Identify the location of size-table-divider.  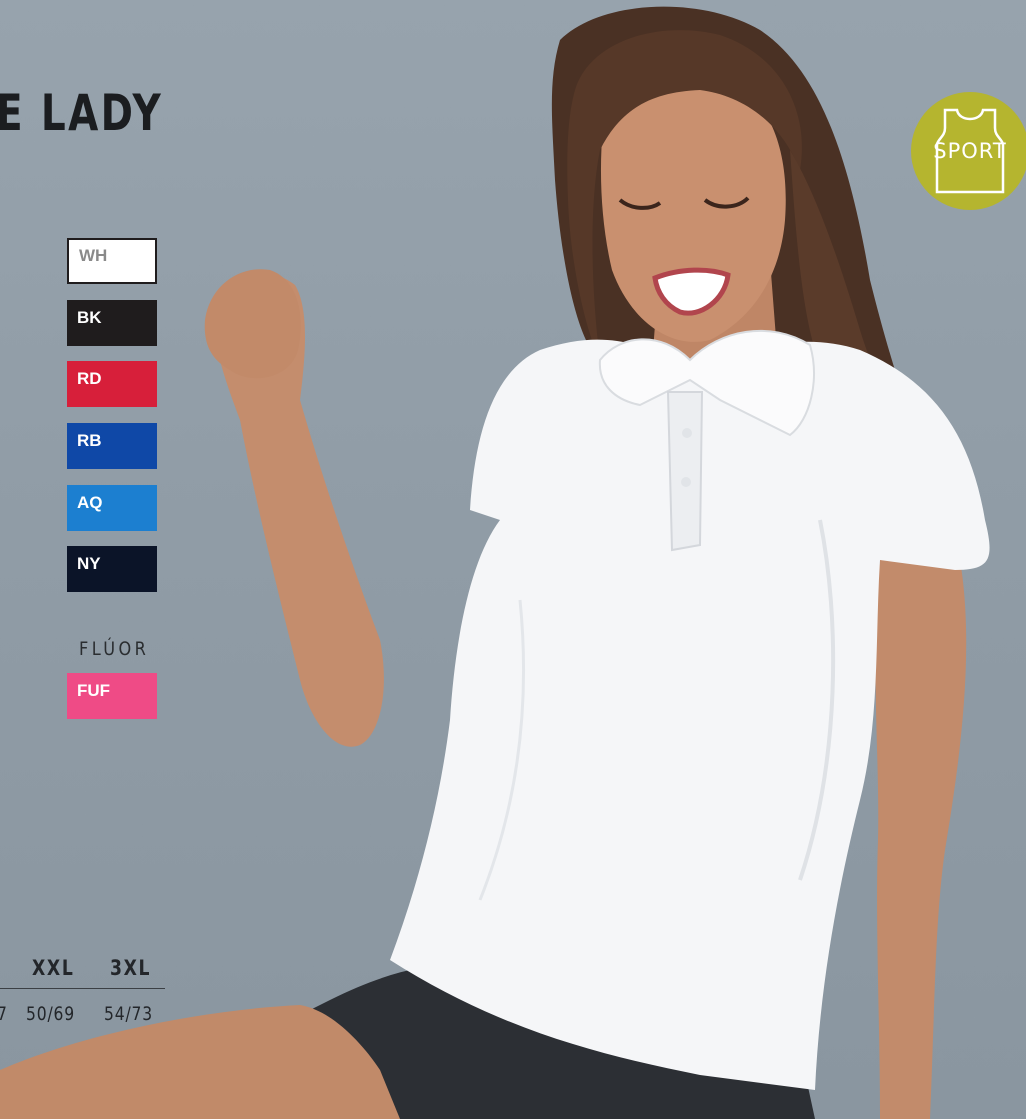
(82, 988).